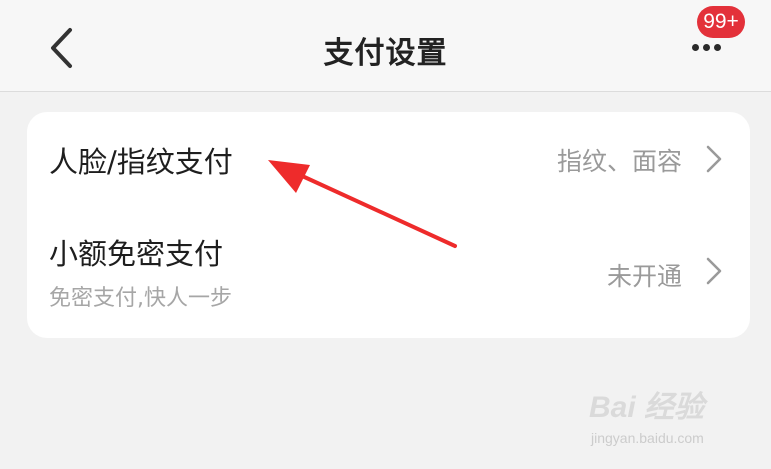 The image size is (771, 469). What do you see at coordinates (385, 53) in the screenshot?
I see `page-title: 支付设置` at bounding box center [385, 53].